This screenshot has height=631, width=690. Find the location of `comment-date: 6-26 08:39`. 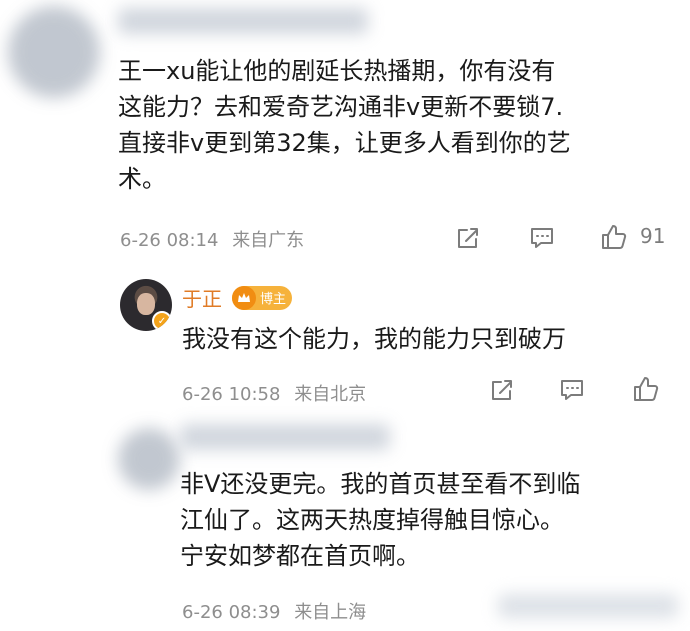

comment-date: 6-26 08:39 is located at coordinates (231, 612).